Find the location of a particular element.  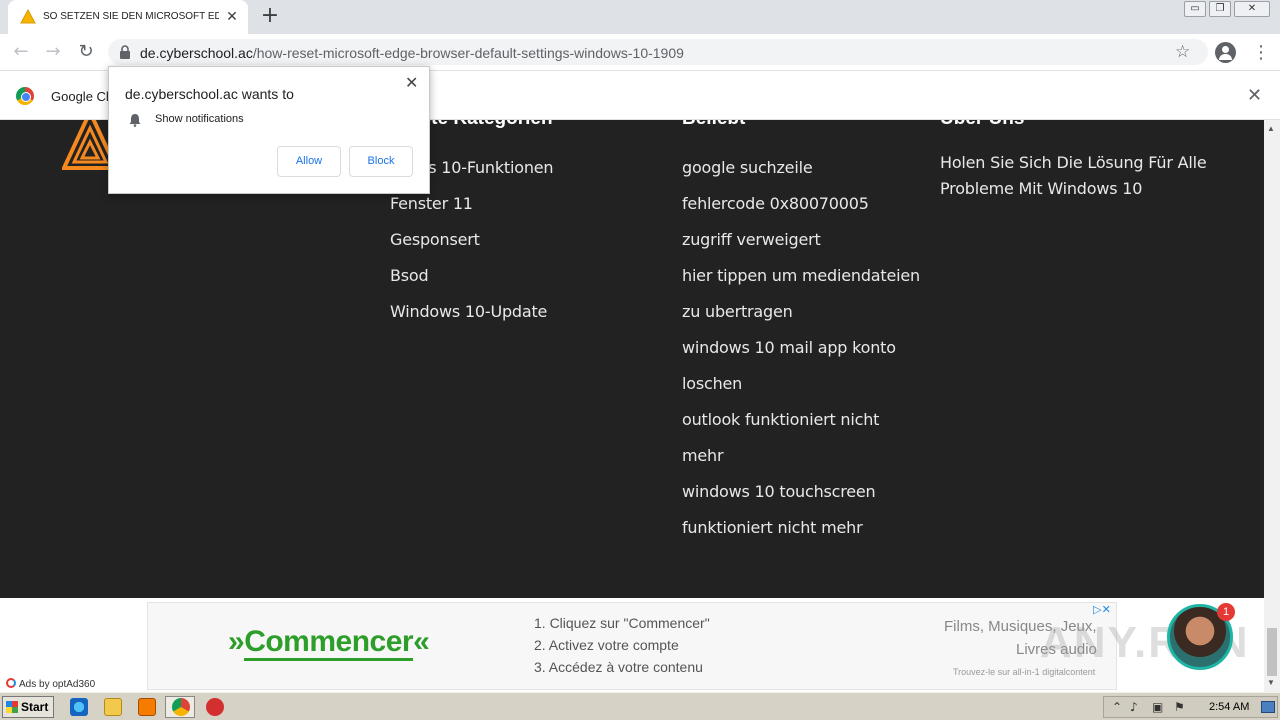

infobar-text: Google Ch is located at coordinates (82, 96).